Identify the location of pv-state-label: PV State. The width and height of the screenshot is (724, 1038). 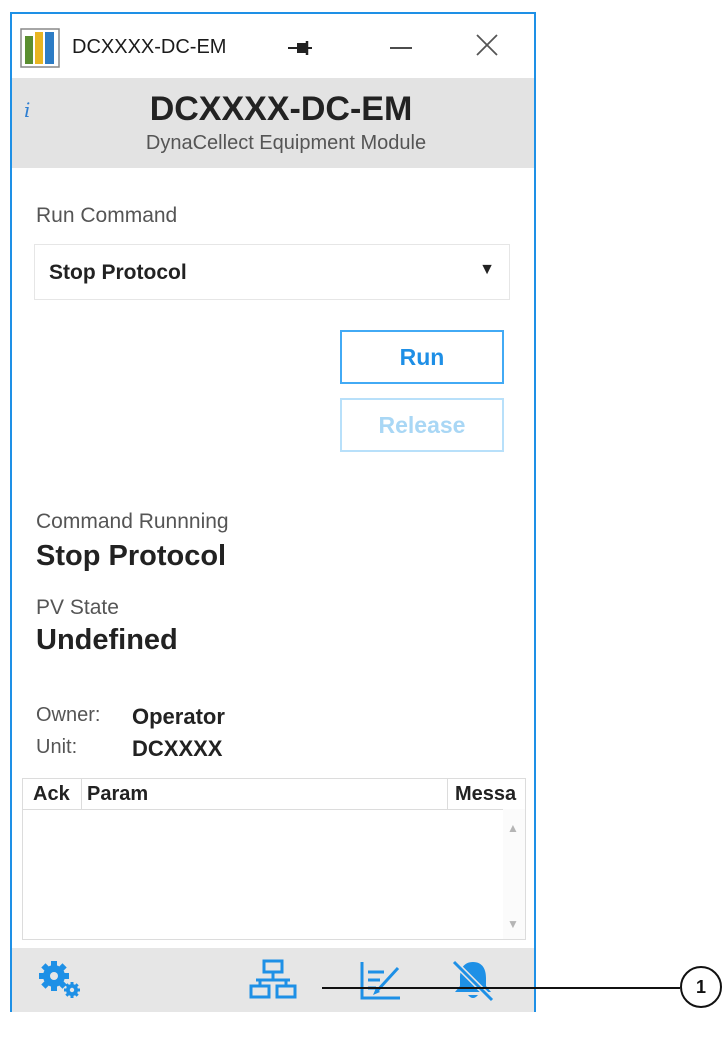
(77, 607).